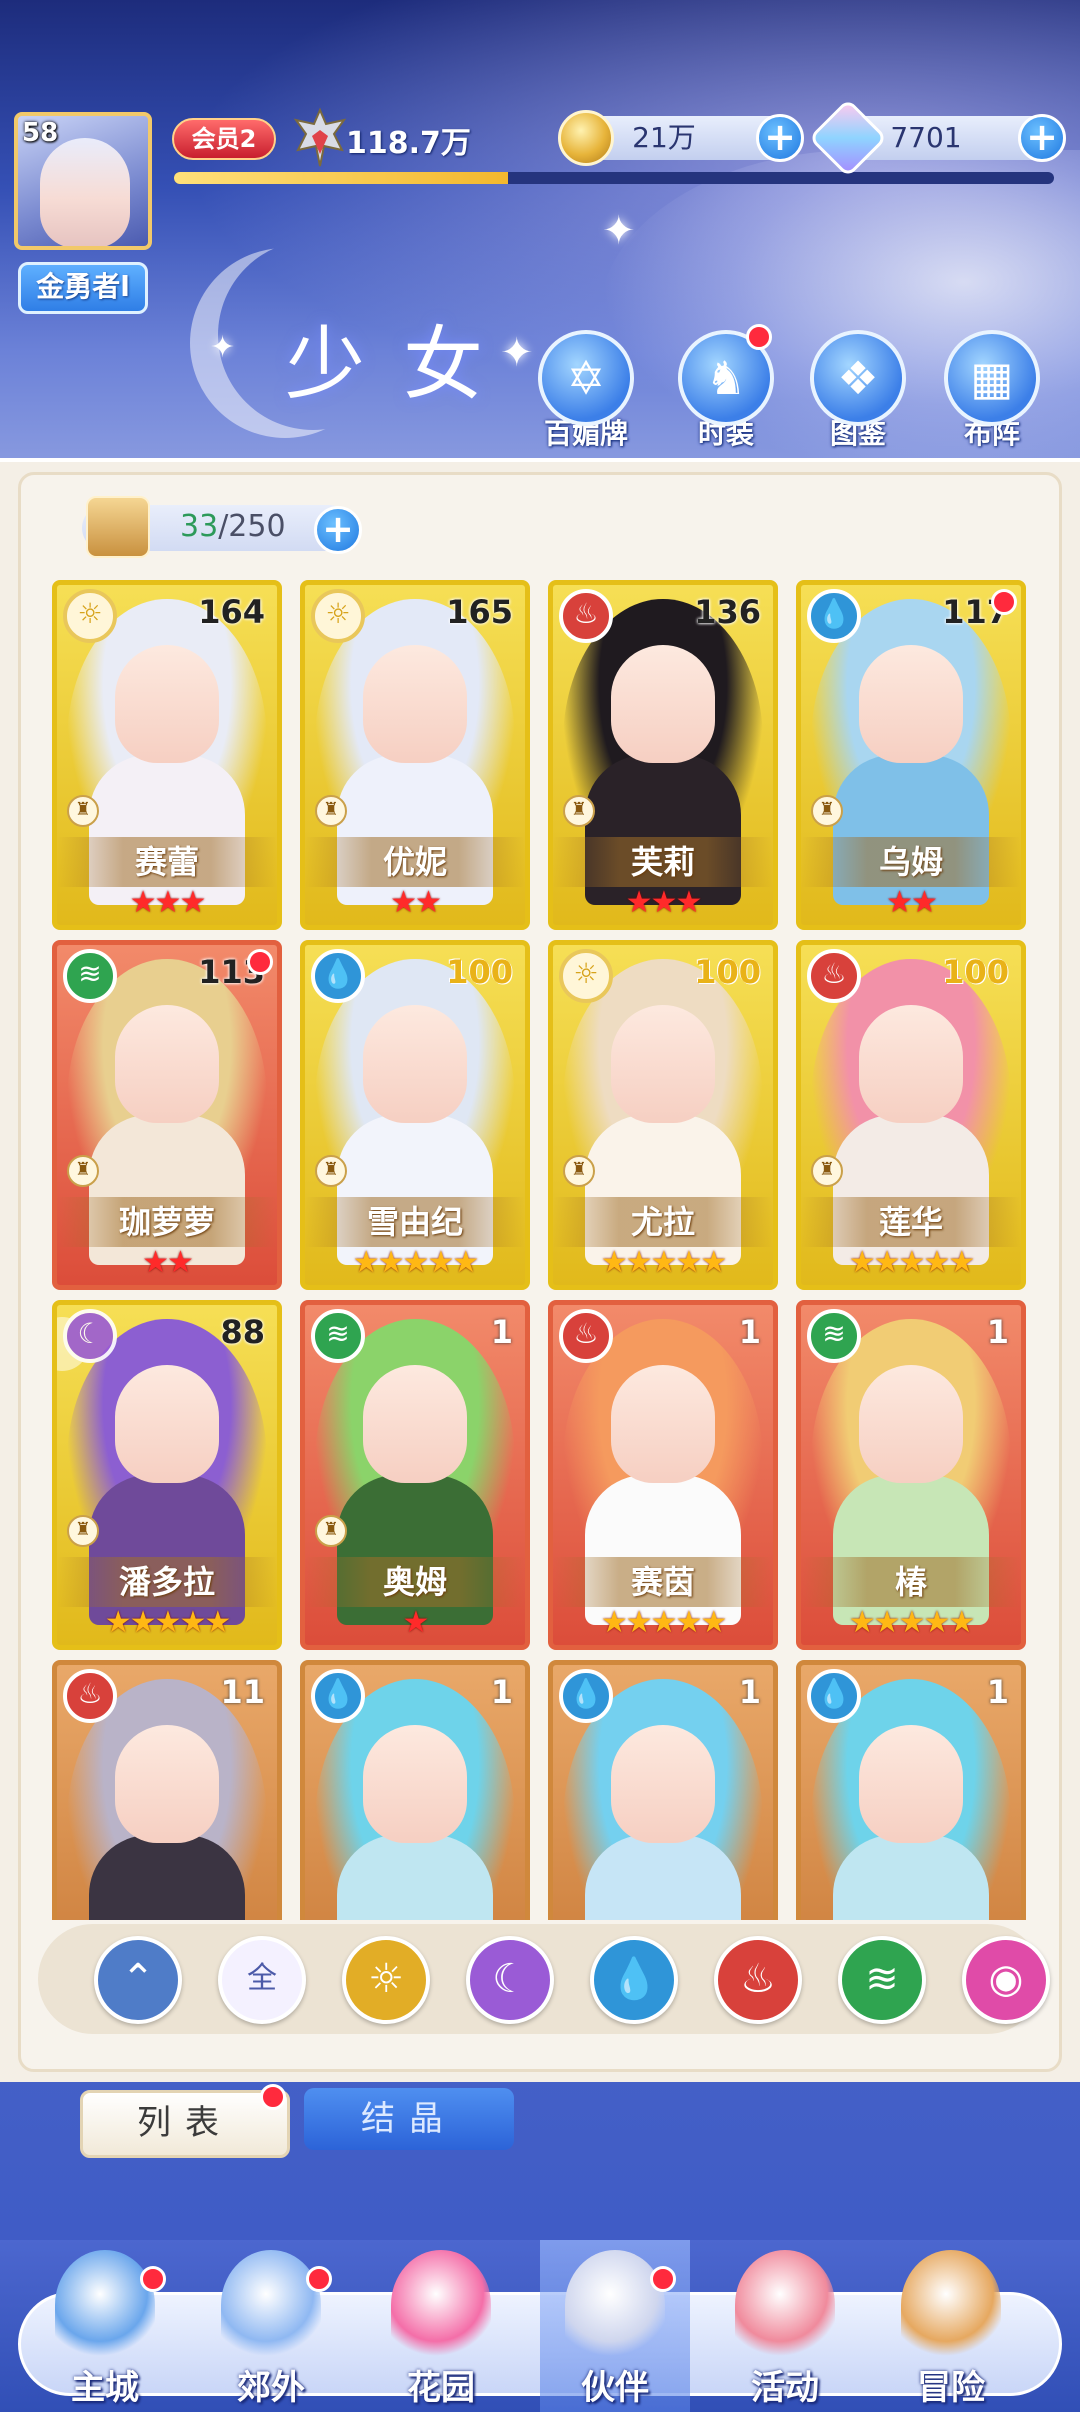  What do you see at coordinates (975, 972) in the screenshot?
I see `card-level: 100` at bounding box center [975, 972].